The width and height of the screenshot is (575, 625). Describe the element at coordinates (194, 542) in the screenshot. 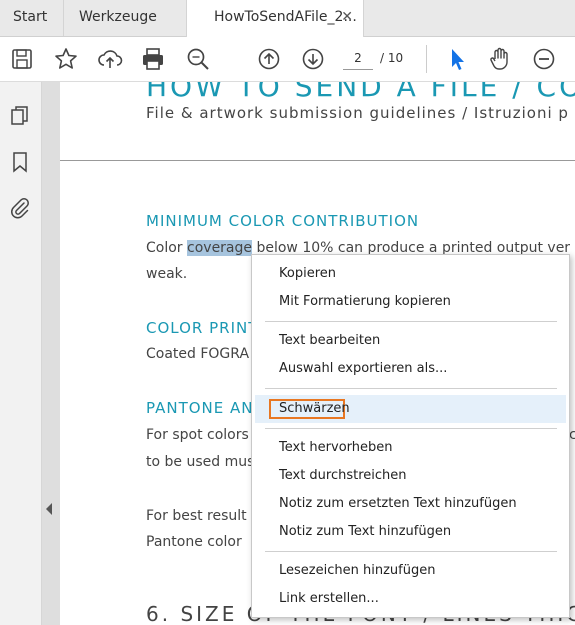

I see `section-pantone-line4: Pantone color` at that location.